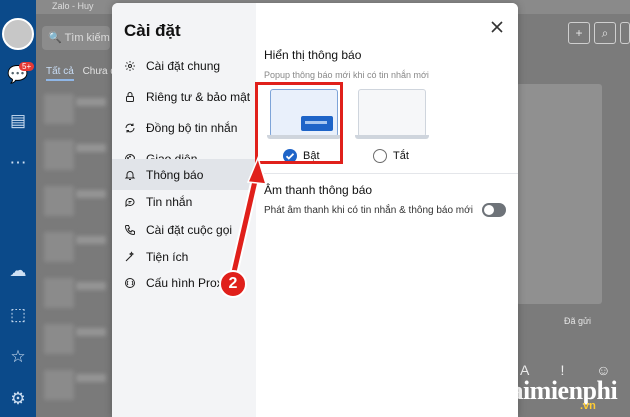 The image size is (630, 417). What do you see at coordinates (184, 201) in the screenshot?
I see `sidebar-item-messages: Tin nhắn` at bounding box center [184, 201].